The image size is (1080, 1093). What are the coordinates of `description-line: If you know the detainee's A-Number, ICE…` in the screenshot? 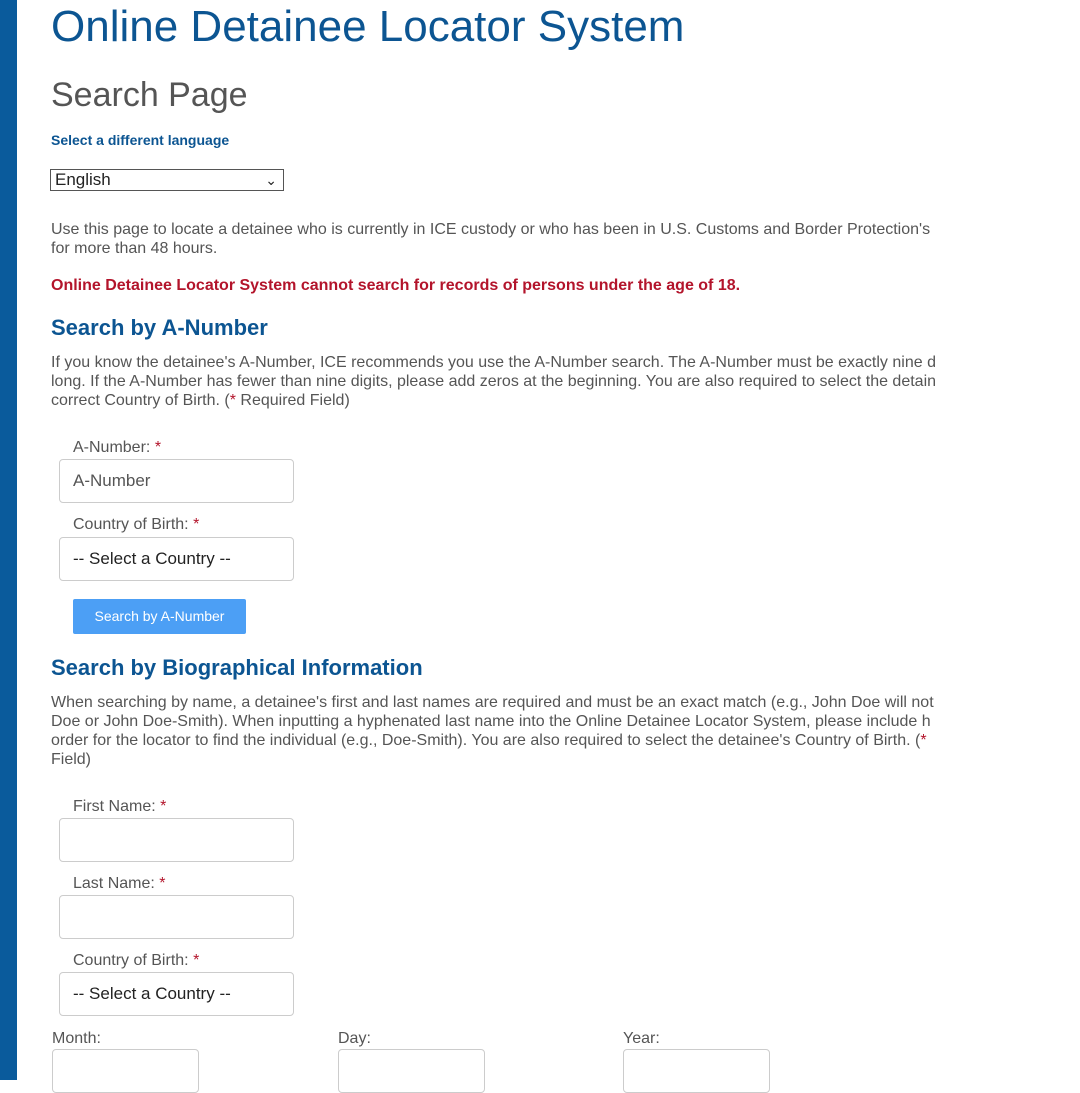 It's located at (493, 362).